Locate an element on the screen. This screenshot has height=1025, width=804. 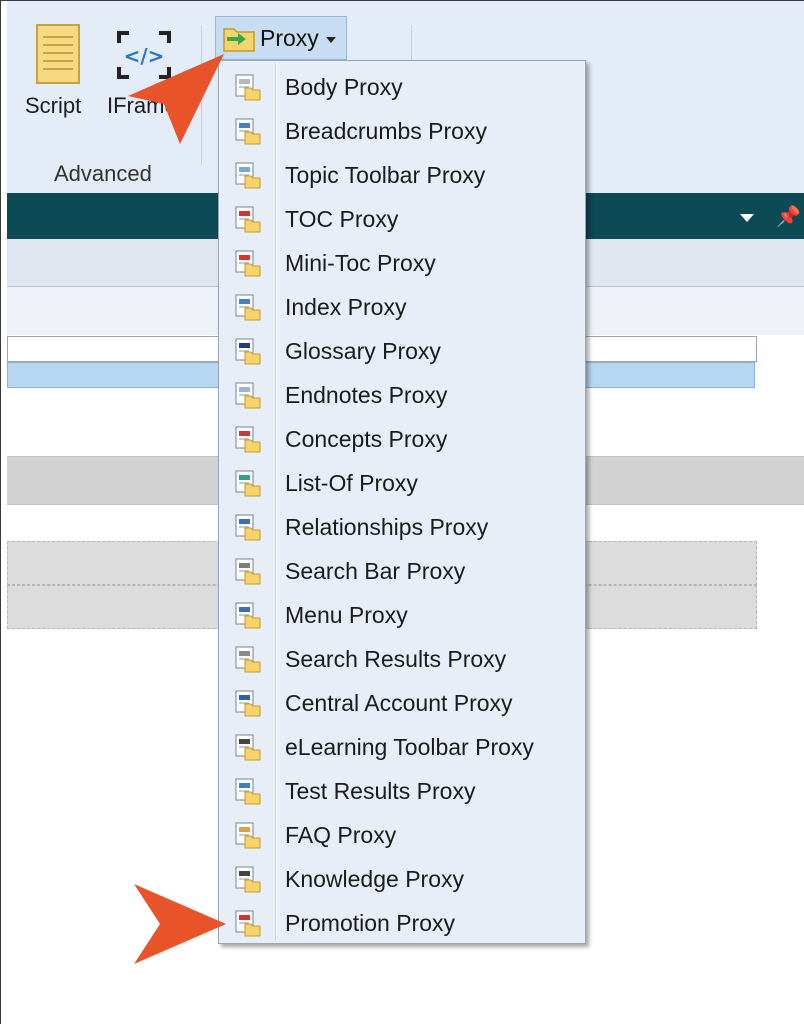
search-results-proxy-icon is located at coordinates (248, 659).